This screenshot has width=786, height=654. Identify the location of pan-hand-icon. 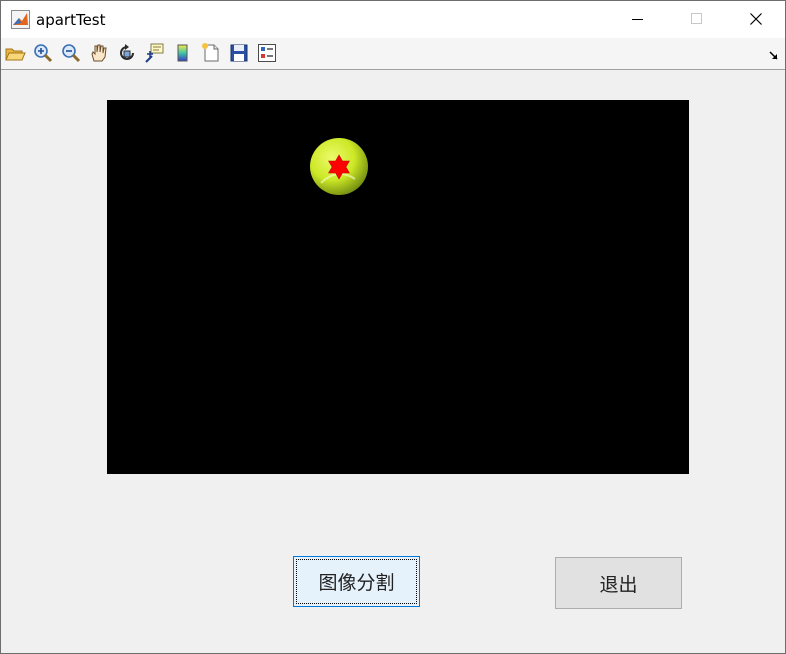
(99, 53).